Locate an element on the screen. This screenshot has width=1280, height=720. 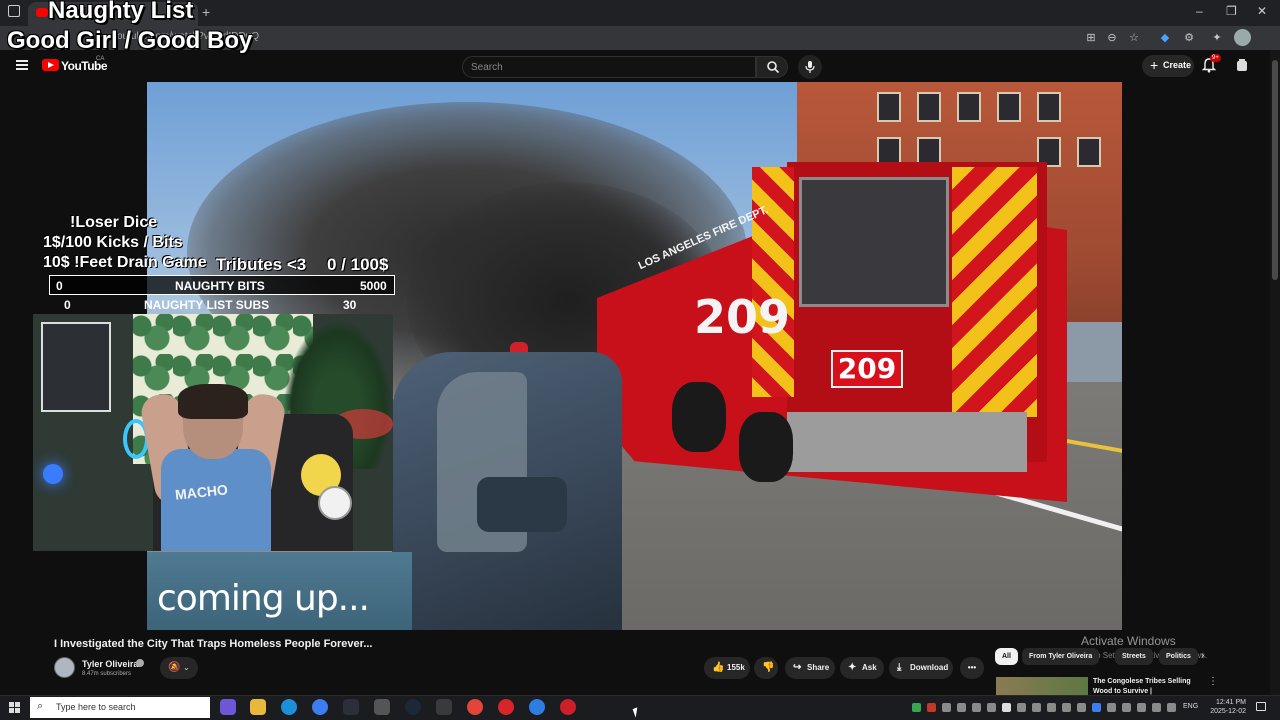
channel-name: Tyler Oliveira is located at coordinates (110, 664).